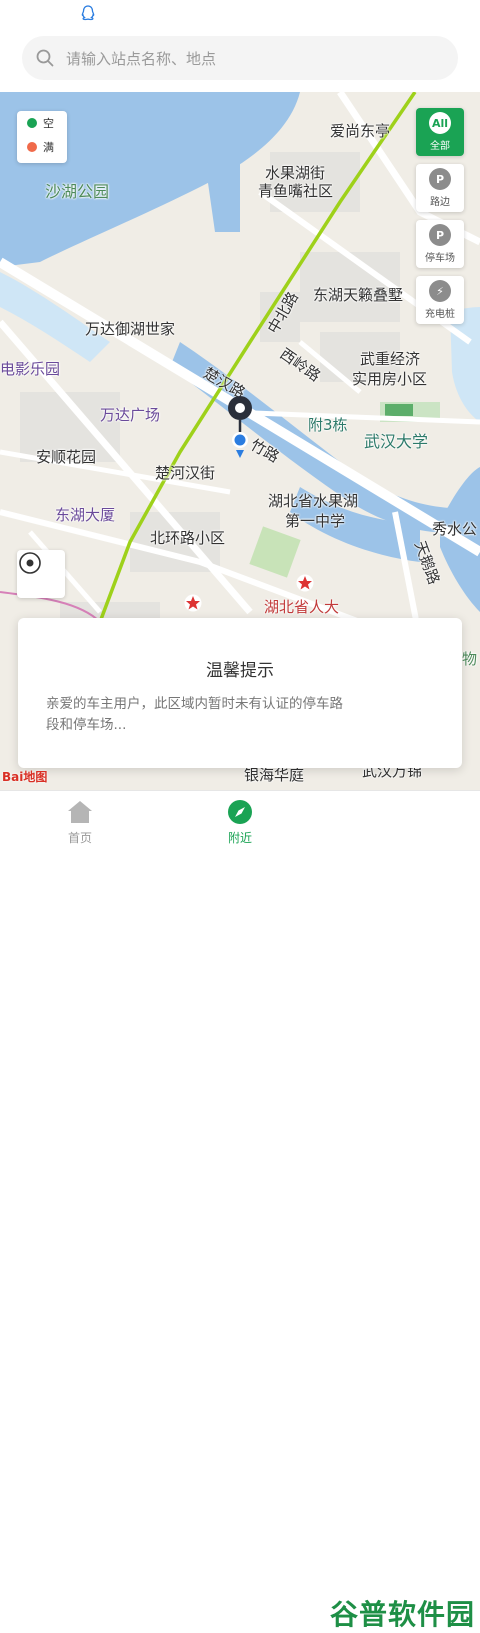  What do you see at coordinates (358, 295) in the screenshot?
I see `poi-label: 东湖天籁叠墅` at bounding box center [358, 295].